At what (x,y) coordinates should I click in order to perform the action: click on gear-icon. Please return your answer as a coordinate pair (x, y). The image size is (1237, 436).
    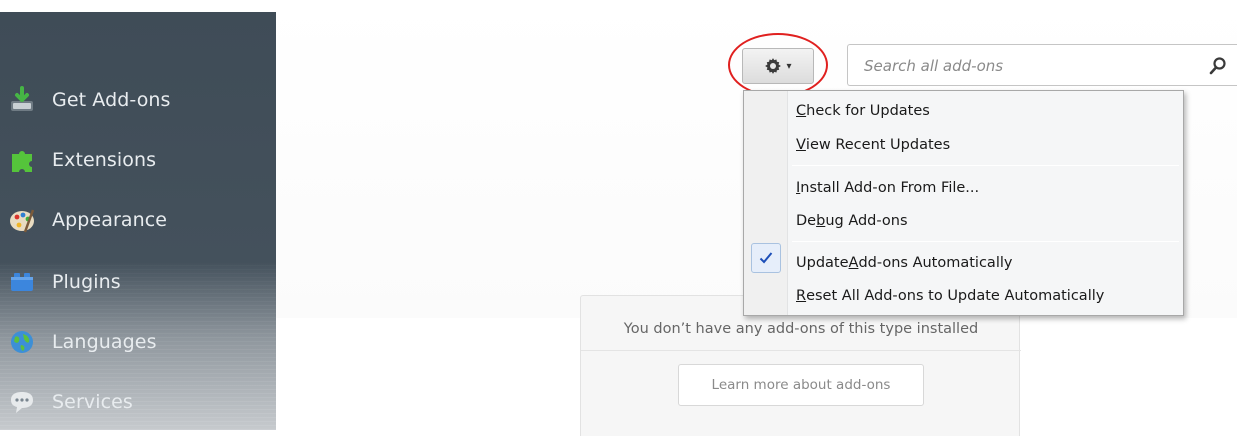
    Looking at the image, I should click on (773, 66).